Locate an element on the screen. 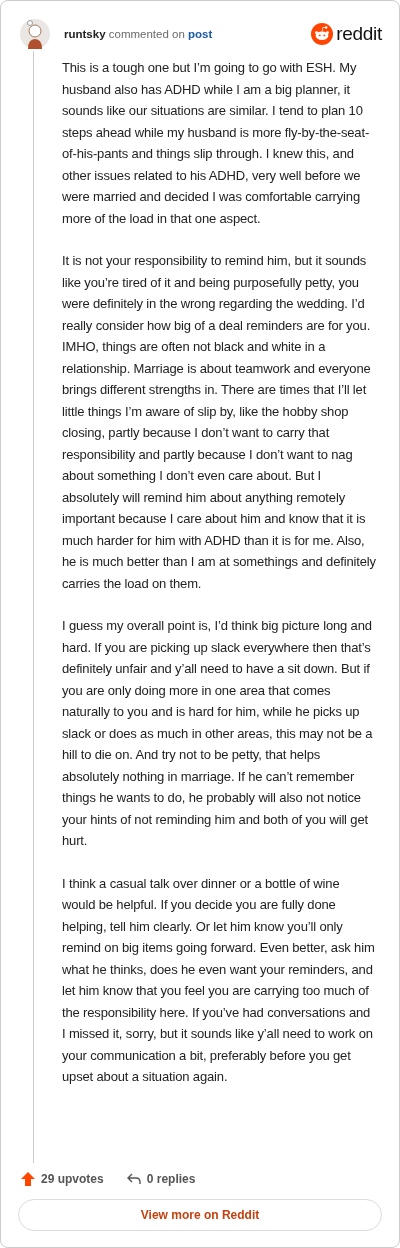 The height and width of the screenshot is (1248, 400). username: runtsky is located at coordinates (85, 34).